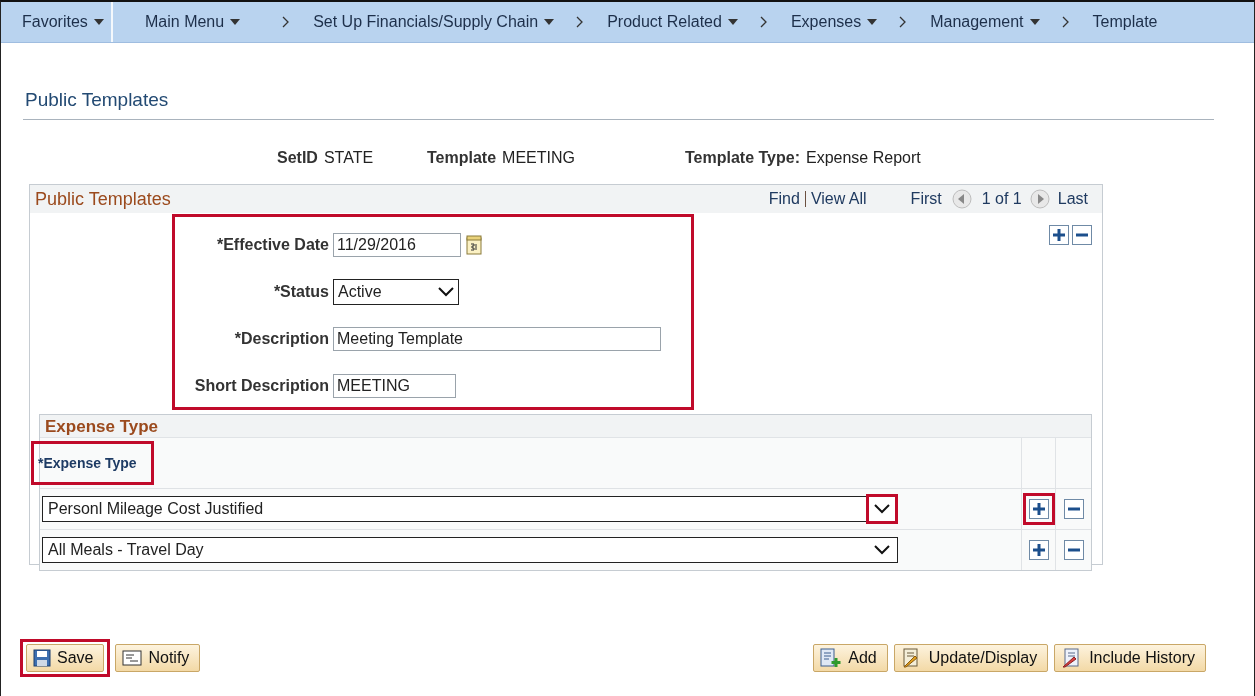 The height and width of the screenshot is (696, 1255). I want to click on field-value: MEETING, so click(538, 158).